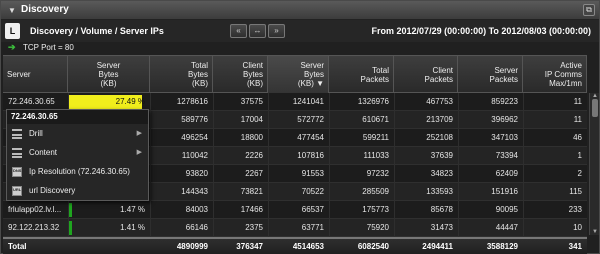 The image size is (600, 254). What do you see at coordinates (194, 119) in the screenshot?
I see `cell-total-bytes: 589776` at bounding box center [194, 119].